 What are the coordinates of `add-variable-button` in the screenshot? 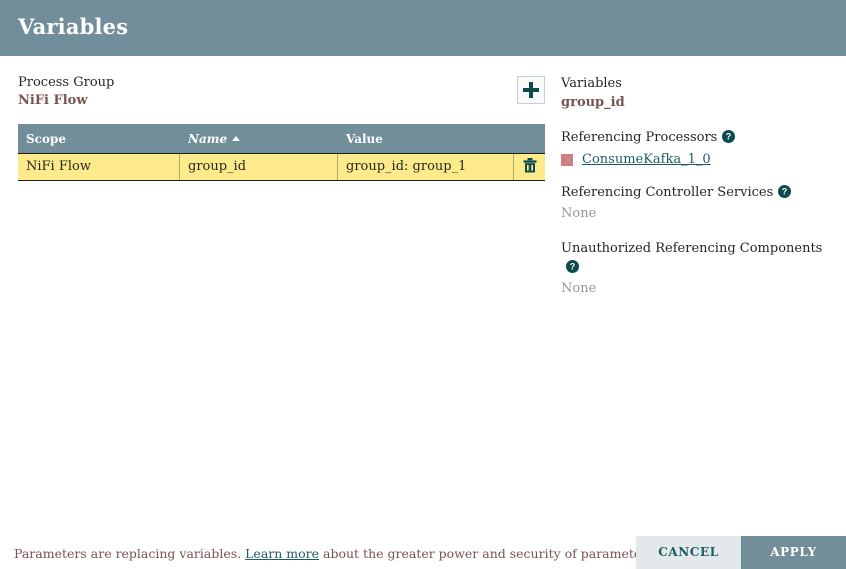 It's located at (531, 90).